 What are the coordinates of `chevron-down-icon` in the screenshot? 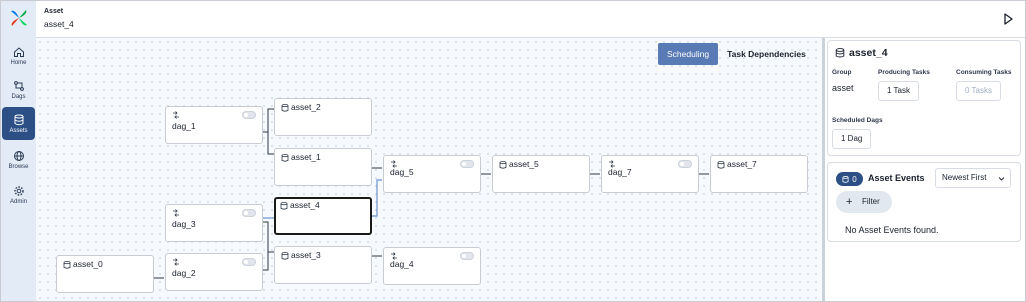 It's located at (1001, 179).